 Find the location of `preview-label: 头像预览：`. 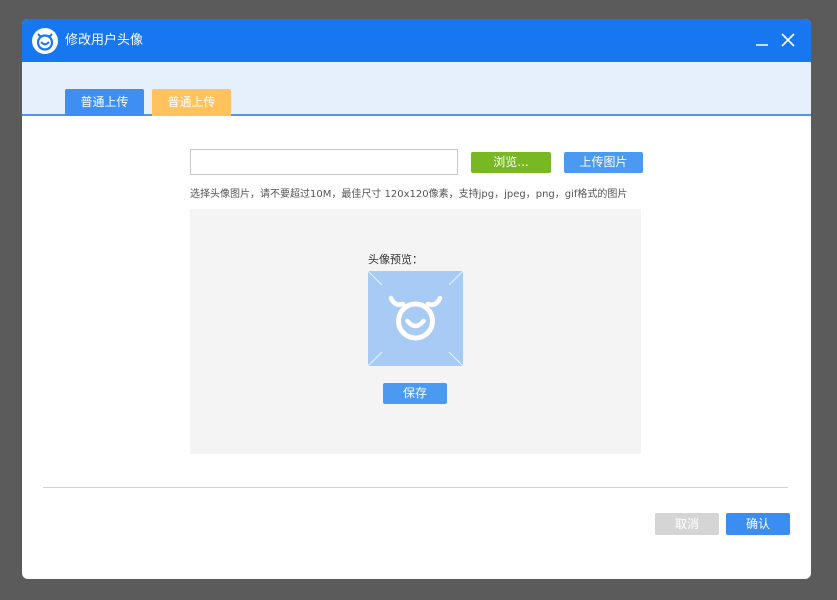

preview-label: 头像预览： is located at coordinates (395, 259).